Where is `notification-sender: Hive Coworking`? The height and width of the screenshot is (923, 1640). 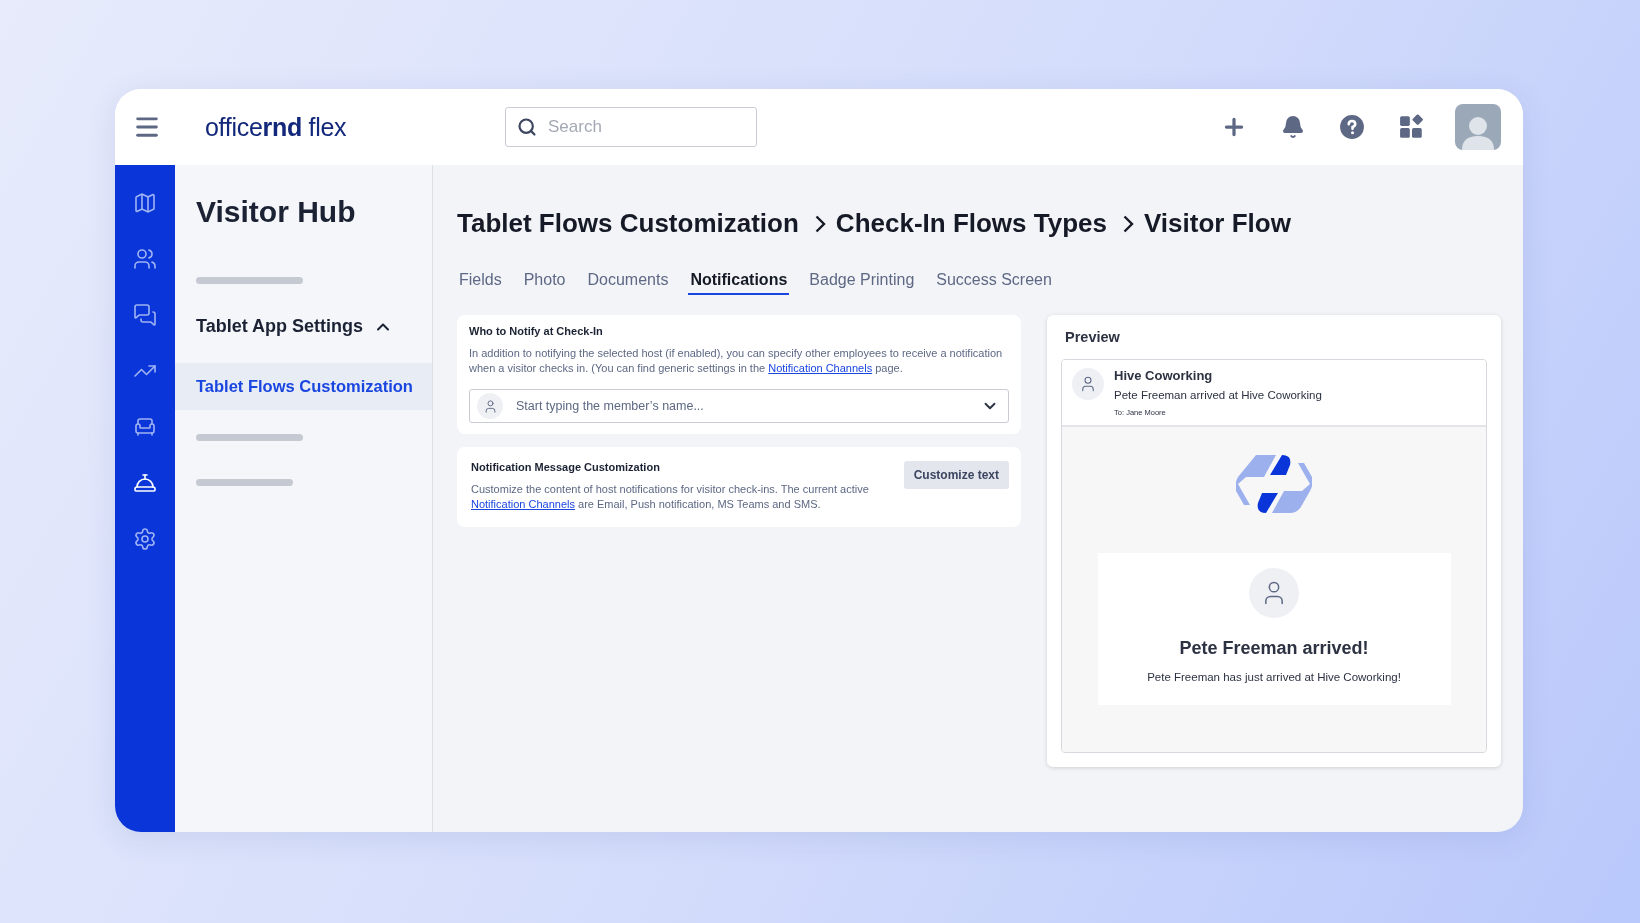 notification-sender: Hive Coworking is located at coordinates (1164, 375).